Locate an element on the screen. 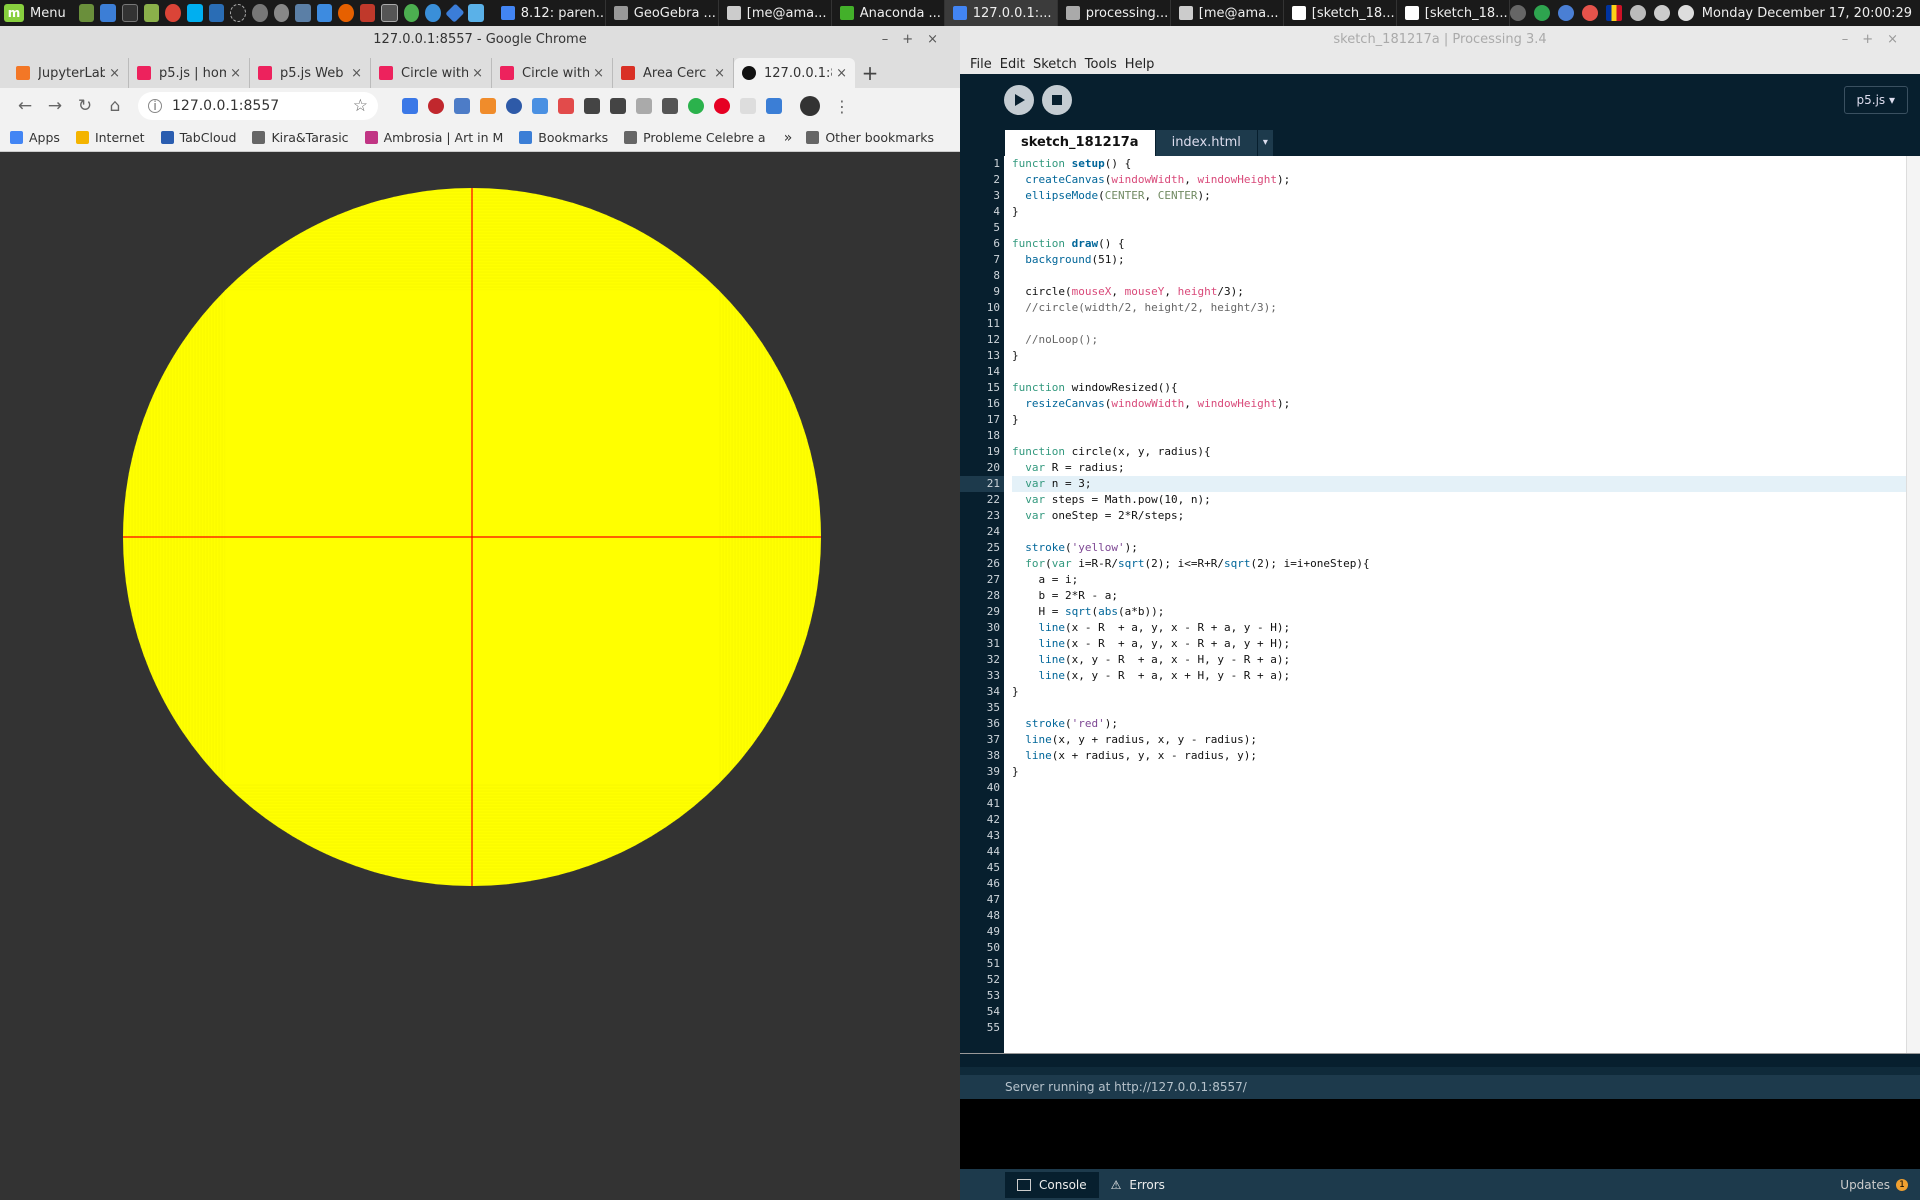 This screenshot has width=1920, height=1200. checker-icon is located at coordinates (696, 106).